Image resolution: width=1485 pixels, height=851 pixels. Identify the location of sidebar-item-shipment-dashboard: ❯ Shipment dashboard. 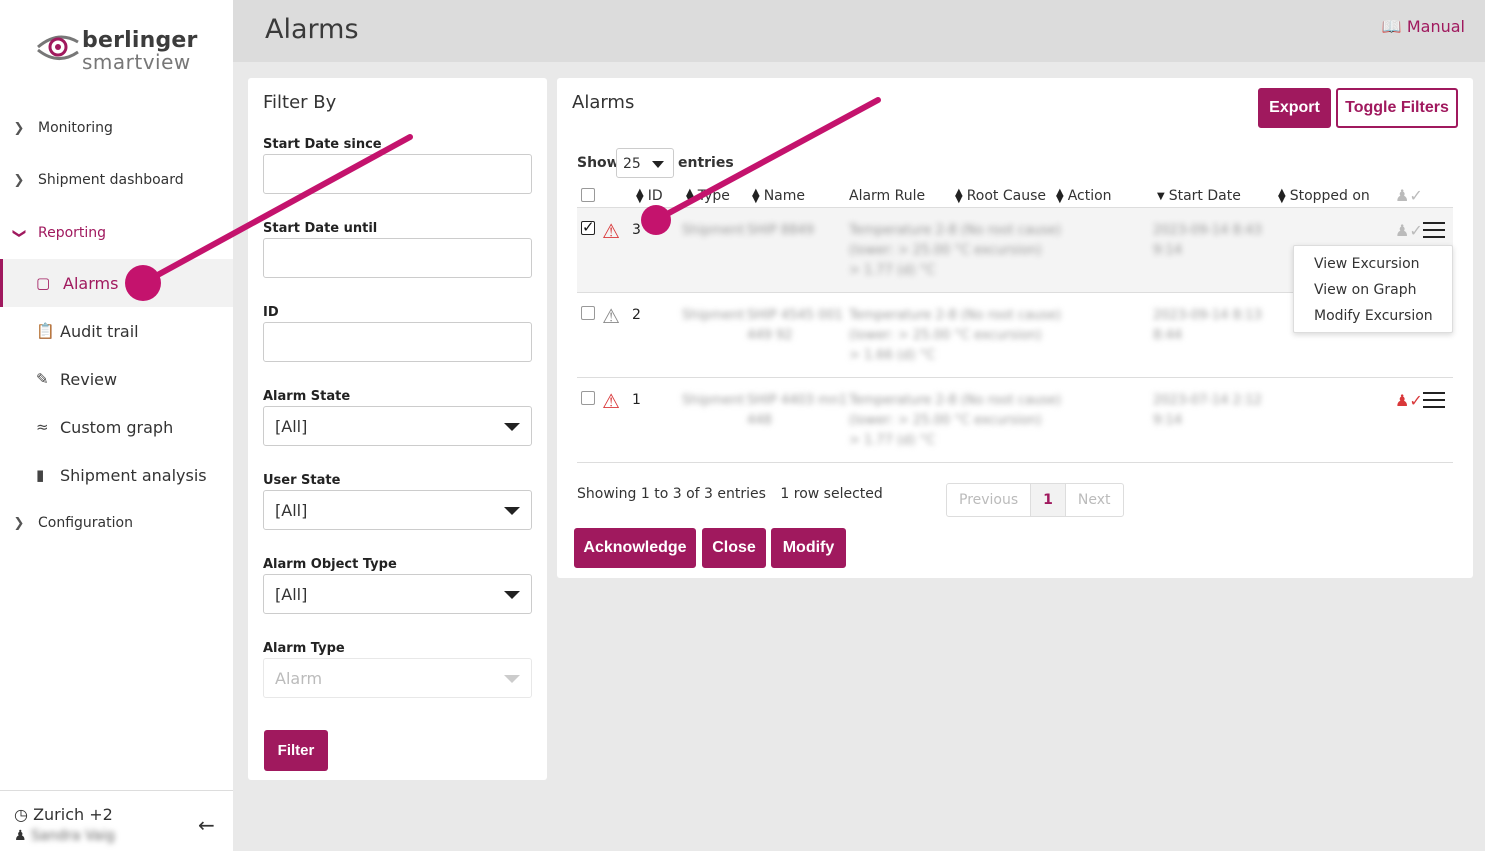
(116, 180).